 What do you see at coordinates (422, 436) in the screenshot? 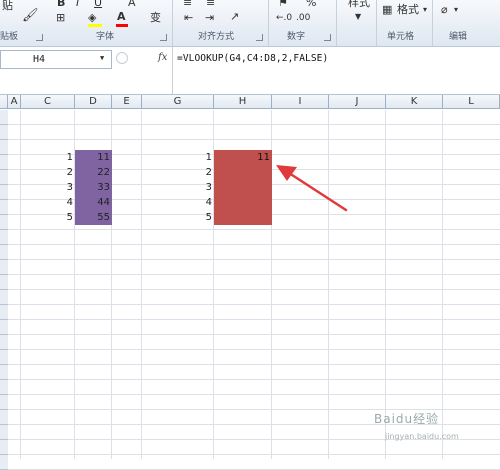
I see `watermark-url: jingyan.baidu.com` at bounding box center [422, 436].